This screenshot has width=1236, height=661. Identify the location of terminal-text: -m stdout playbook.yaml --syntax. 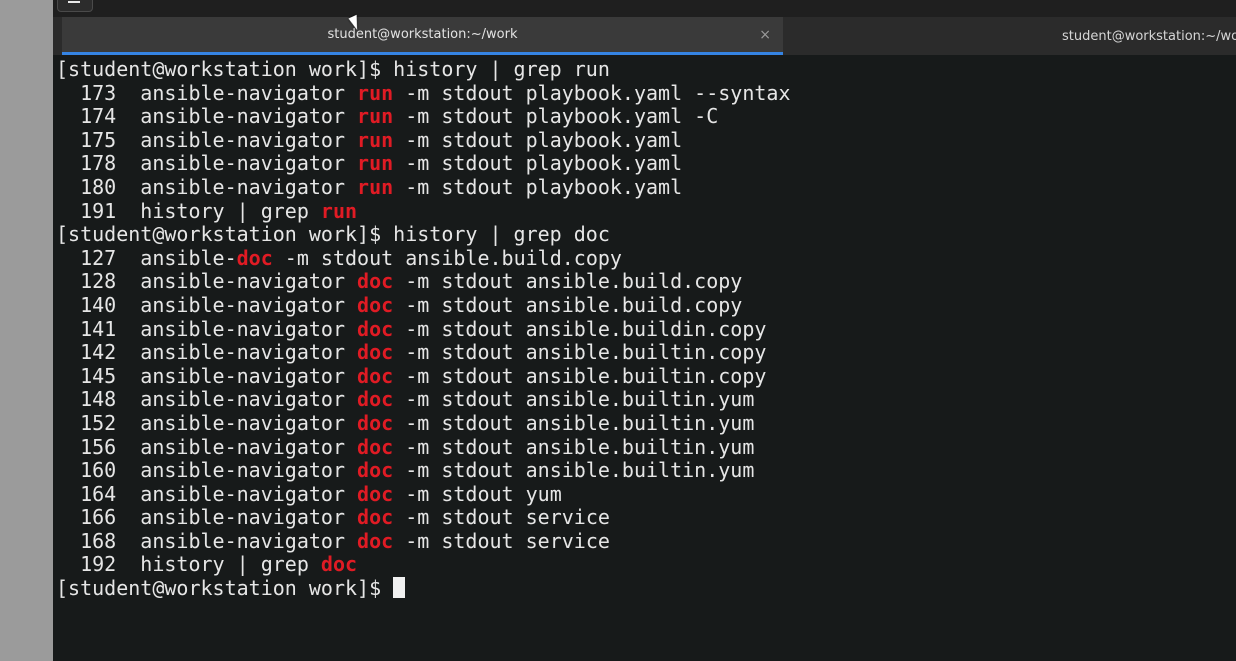
(592, 92).